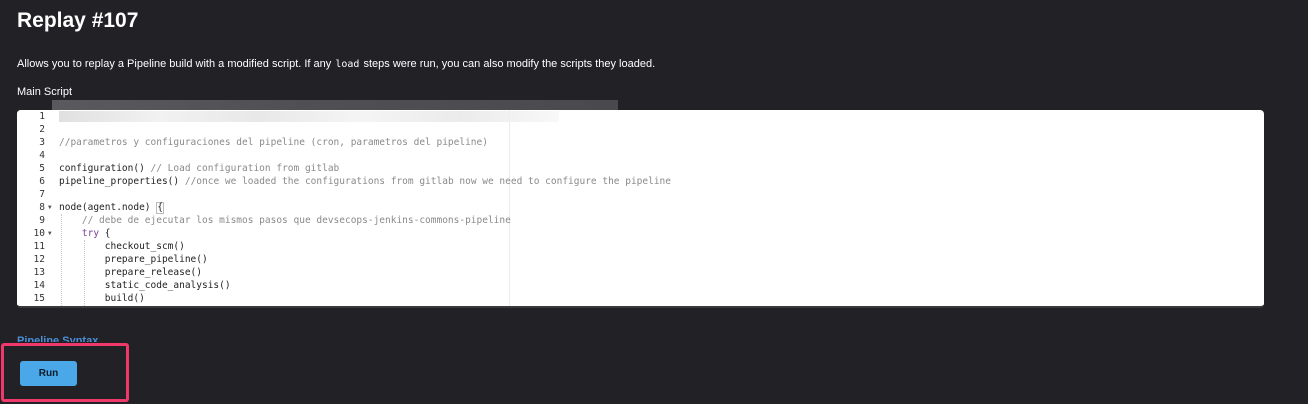 The height and width of the screenshot is (404, 1308). Describe the element at coordinates (39, 233) in the screenshot. I see `line-number: 10` at that location.